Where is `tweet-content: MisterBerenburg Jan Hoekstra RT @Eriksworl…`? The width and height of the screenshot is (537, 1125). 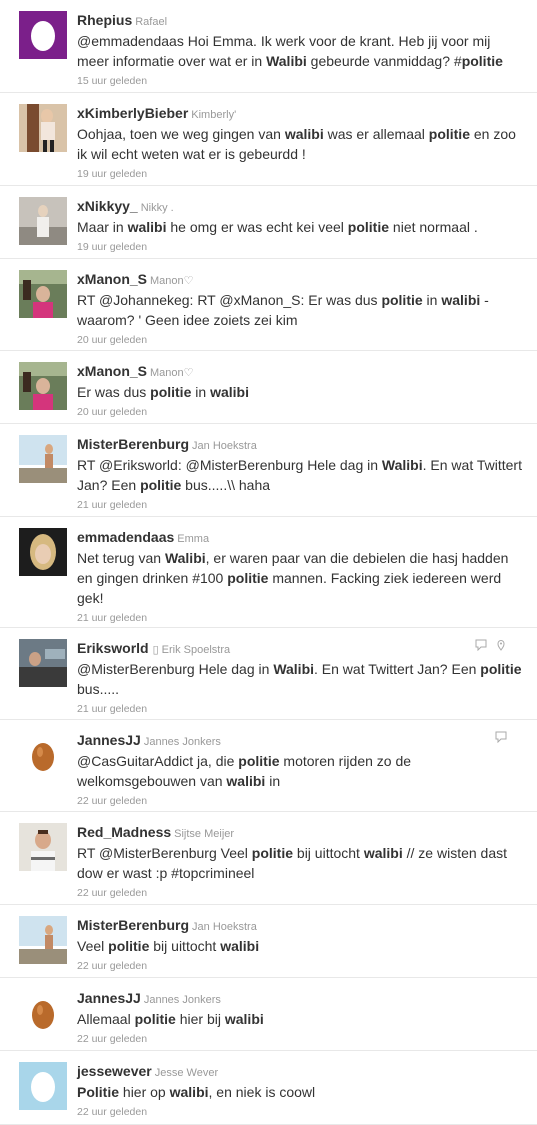
tweet-content: MisterBerenburg Jan Hoekstra RT @Eriksworl… is located at coordinates (300, 474).